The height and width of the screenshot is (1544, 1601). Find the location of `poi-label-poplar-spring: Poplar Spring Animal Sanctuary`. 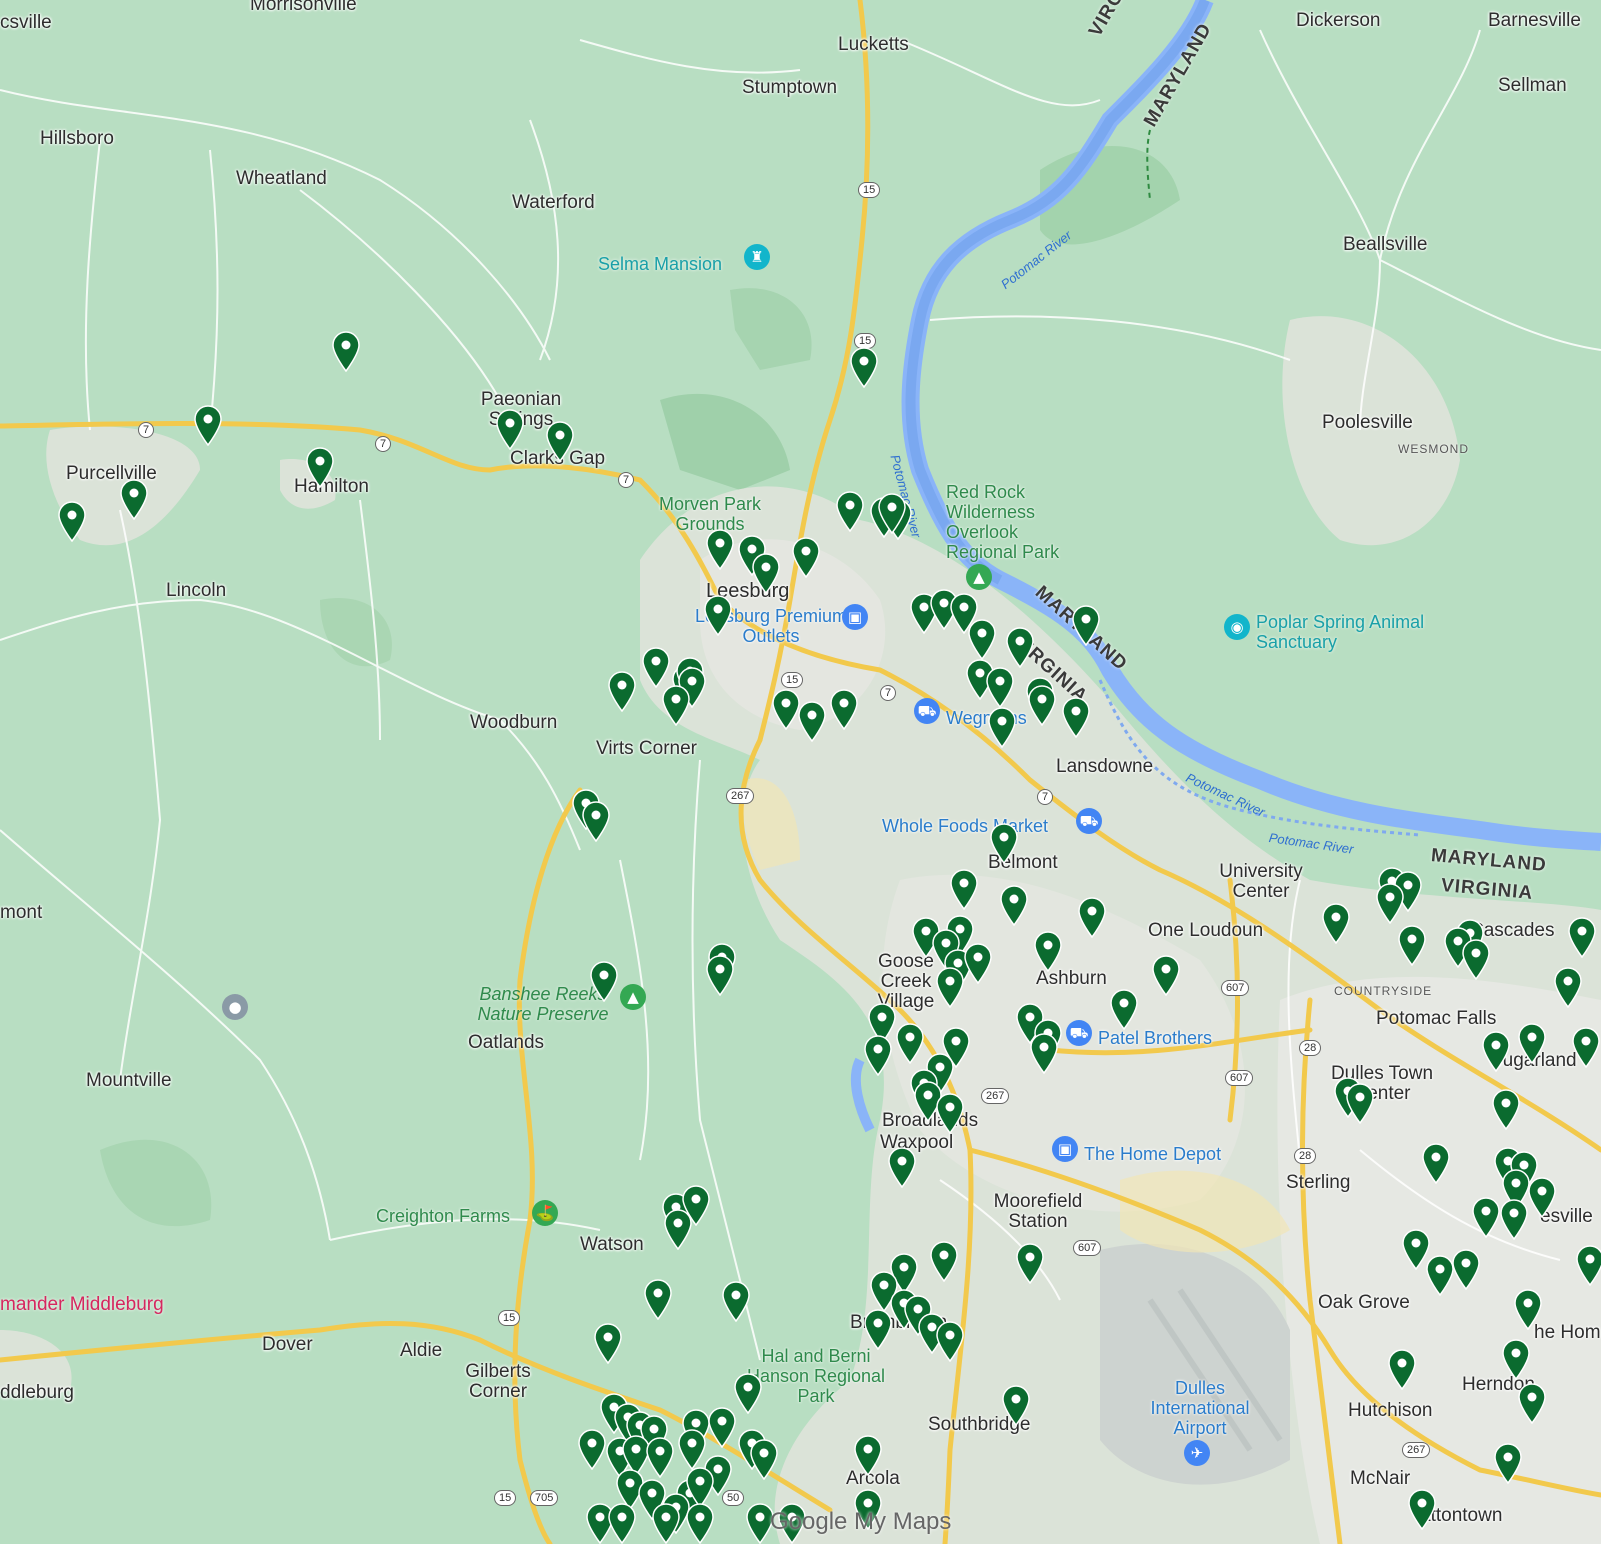

poi-label-poplar-spring: Poplar Spring Animal Sanctuary is located at coordinates (1341, 632).